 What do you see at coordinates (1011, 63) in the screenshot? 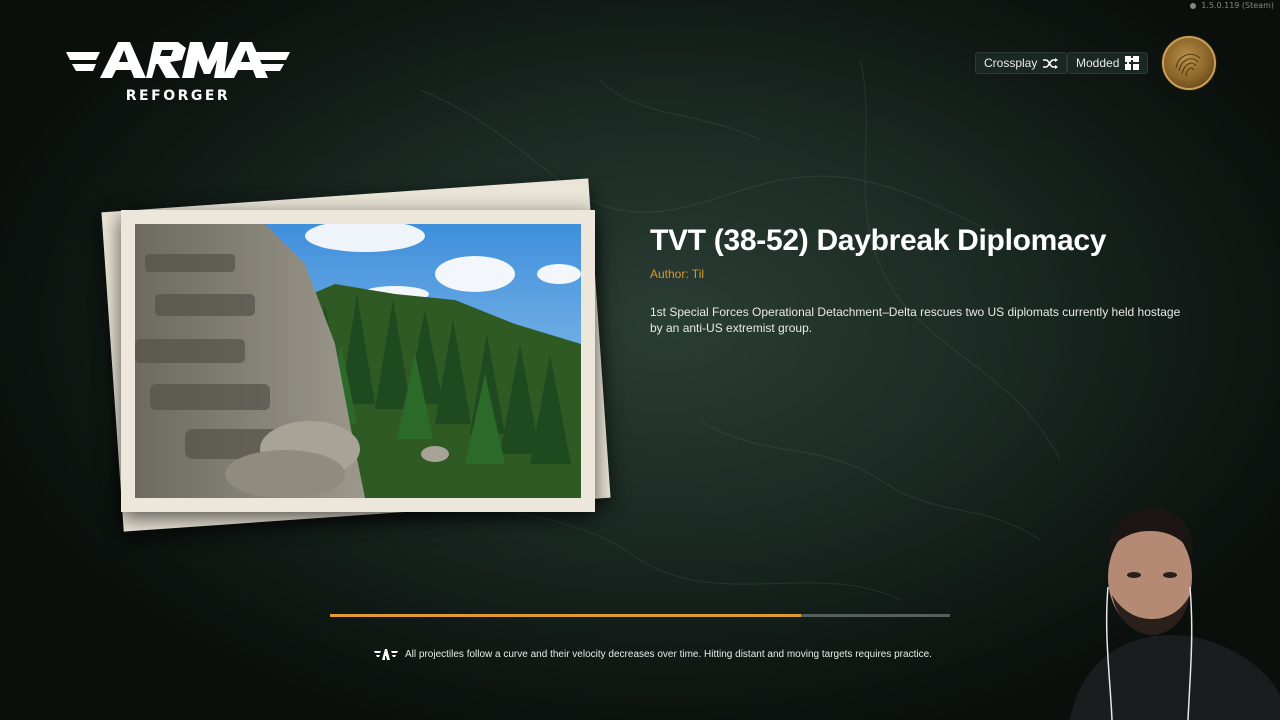
I see `crossplay-label: Crossplay` at bounding box center [1011, 63].